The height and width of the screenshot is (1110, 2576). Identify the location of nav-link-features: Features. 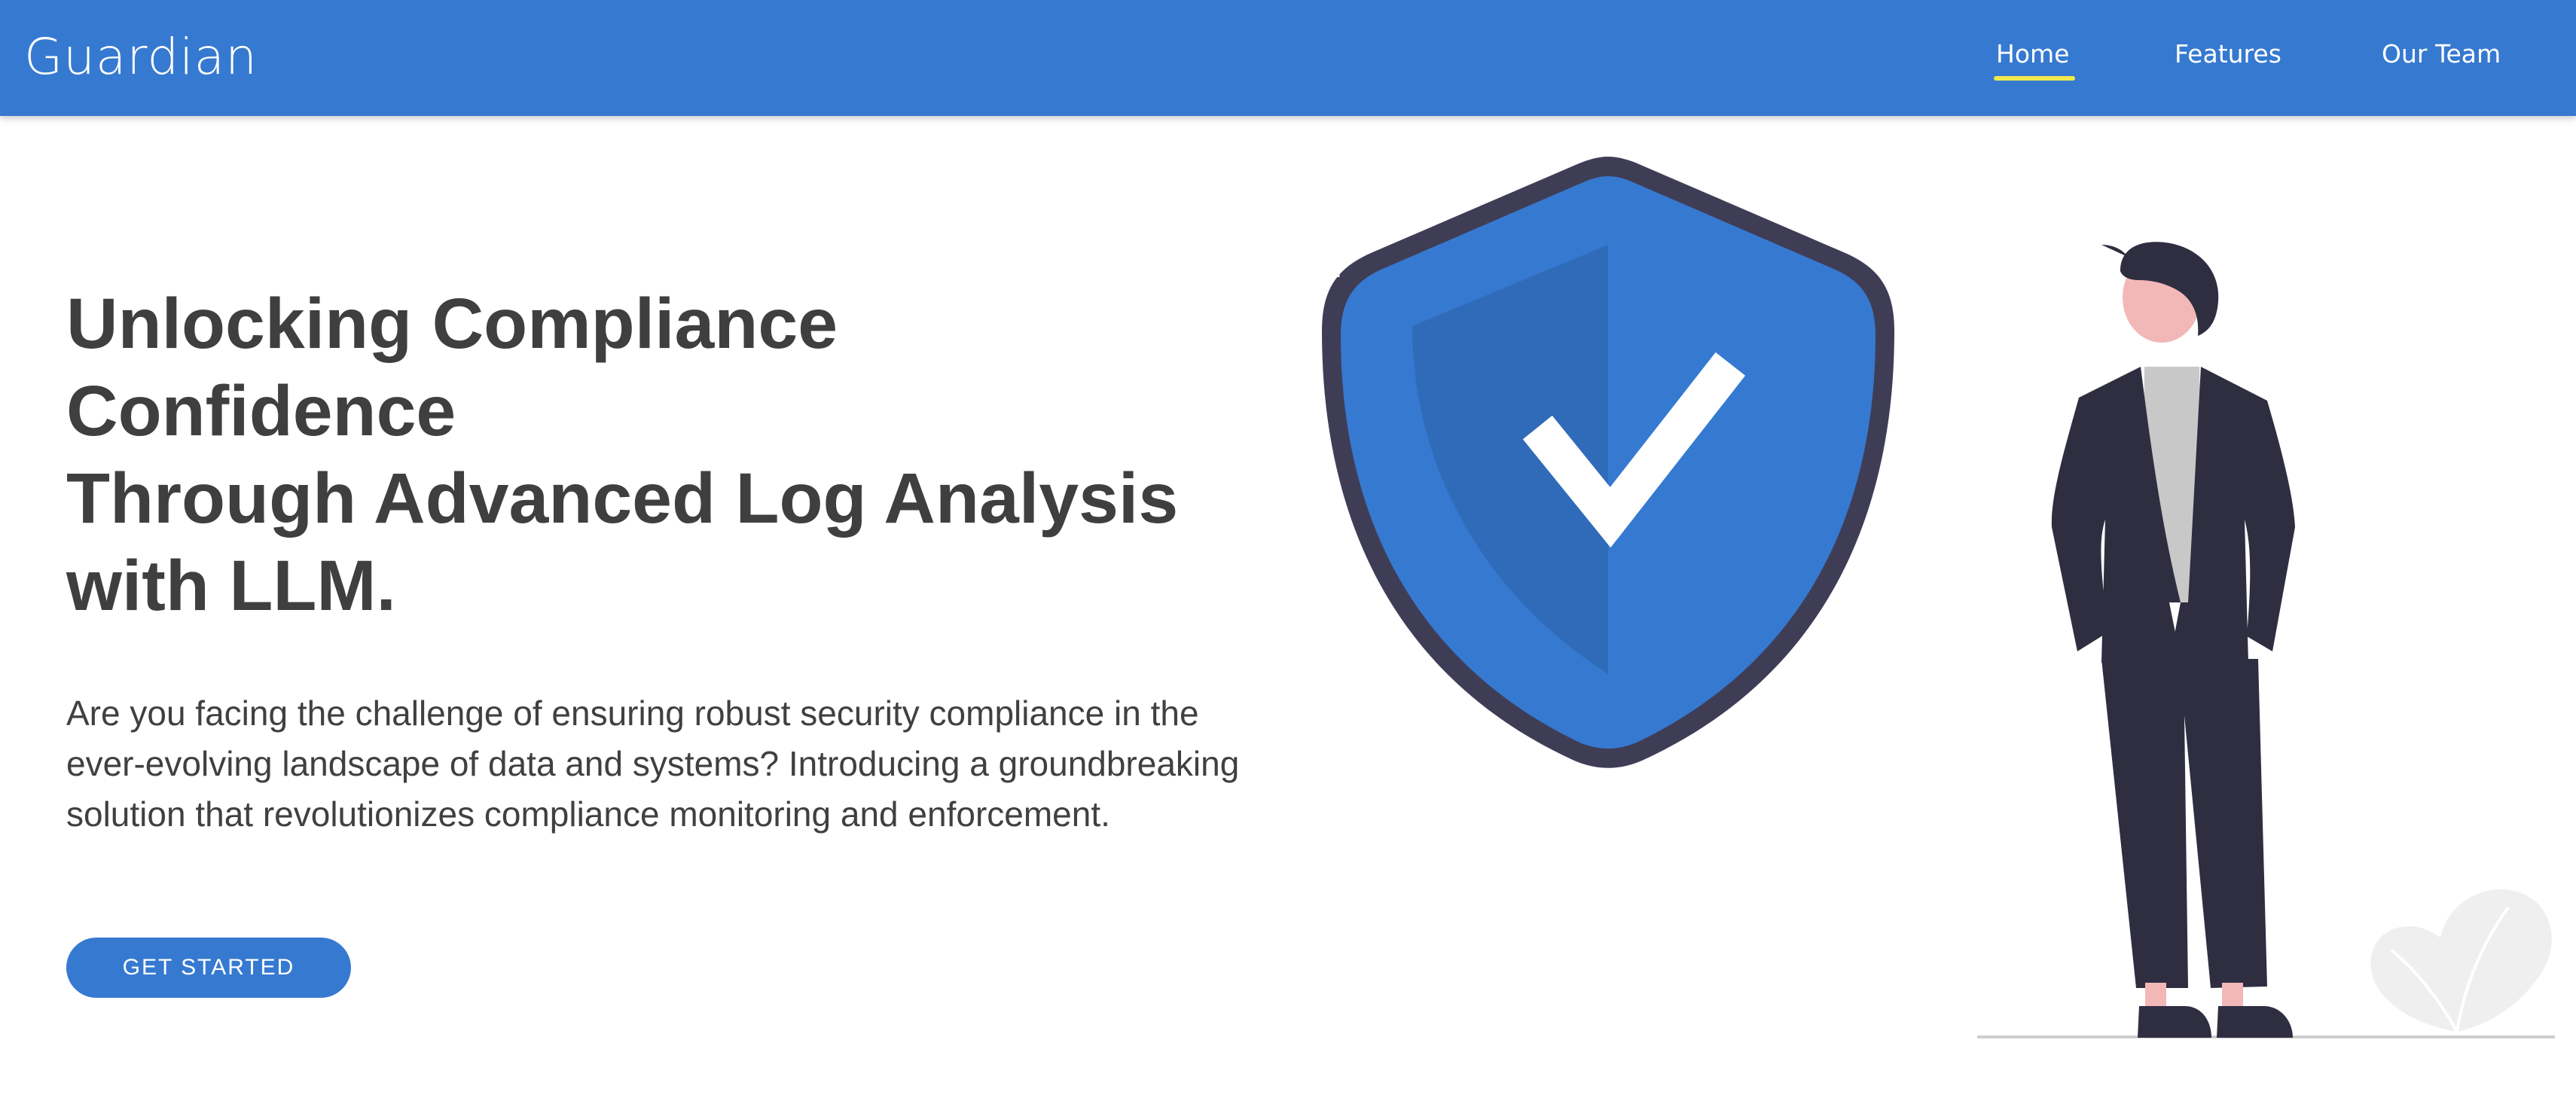
(2228, 54).